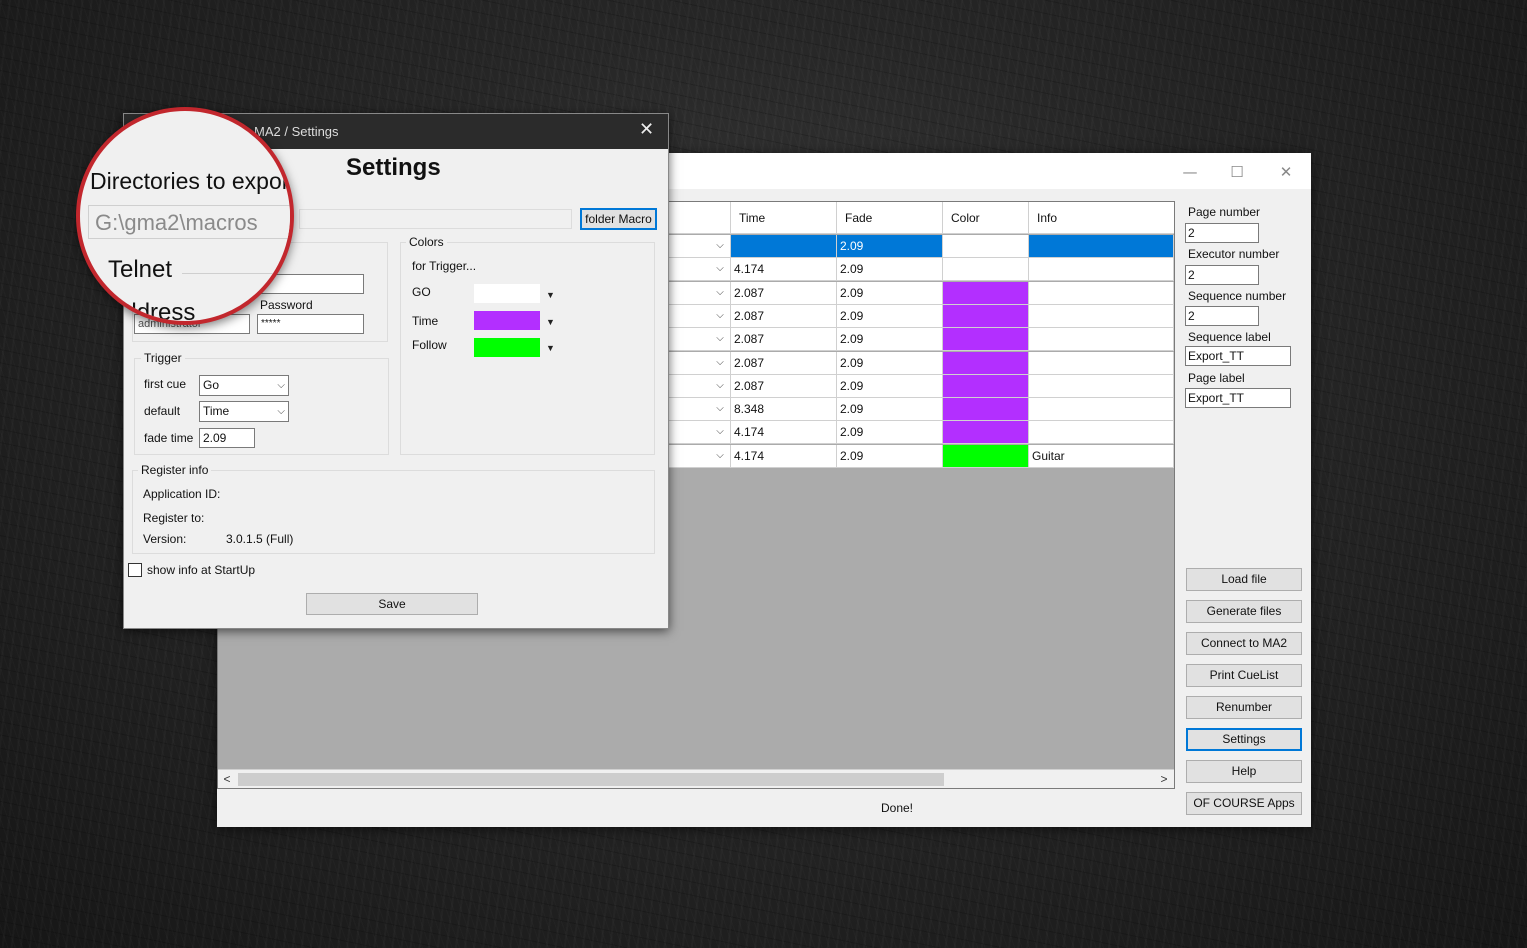 The width and height of the screenshot is (1527, 948). What do you see at coordinates (507, 347) in the screenshot?
I see `follow-color-swatch` at bounding box center [507, 347].